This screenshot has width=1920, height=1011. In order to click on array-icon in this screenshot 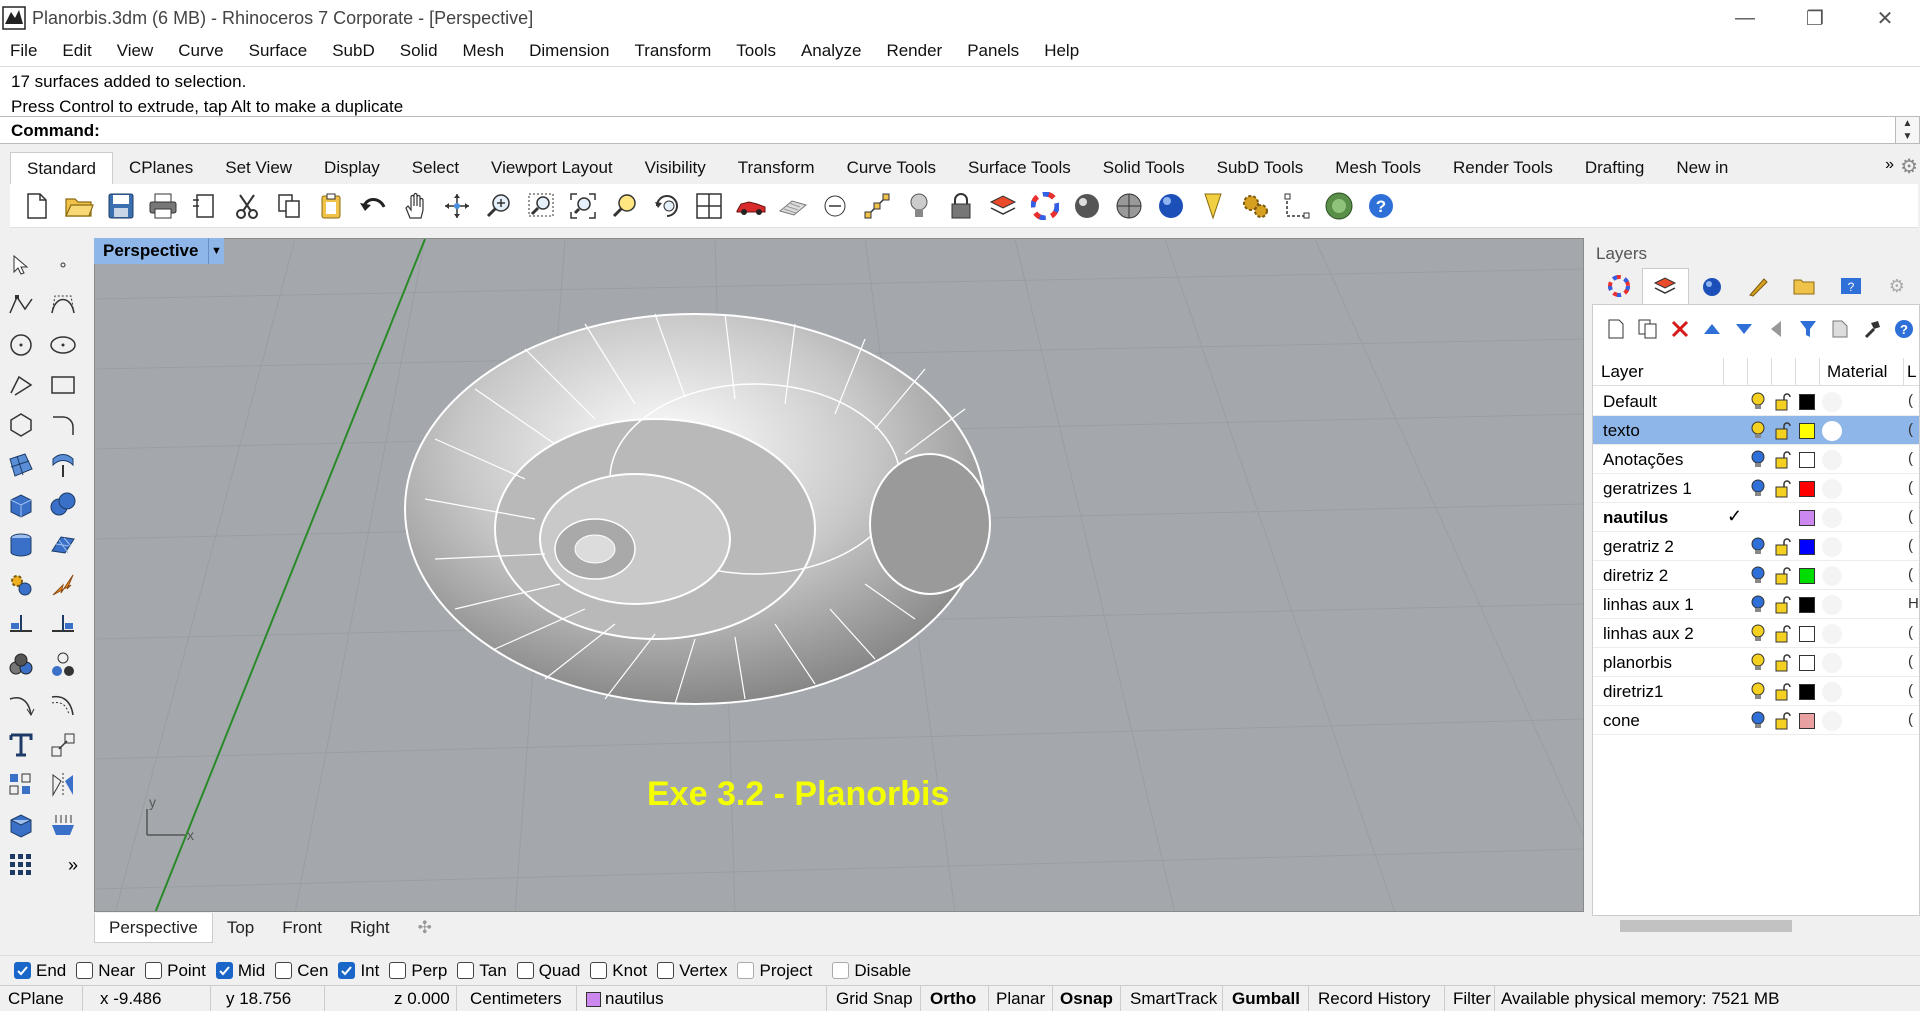, I will do `click(21, 785)`.